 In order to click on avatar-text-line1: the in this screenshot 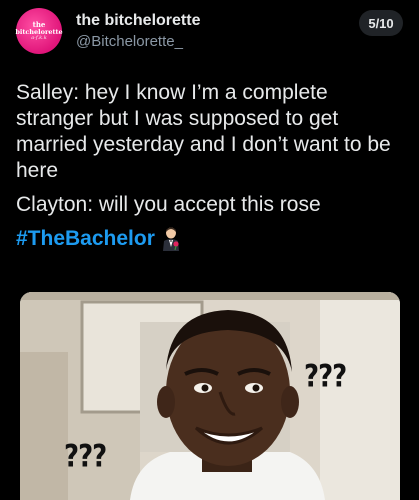, I will do `click(39, 24)`.